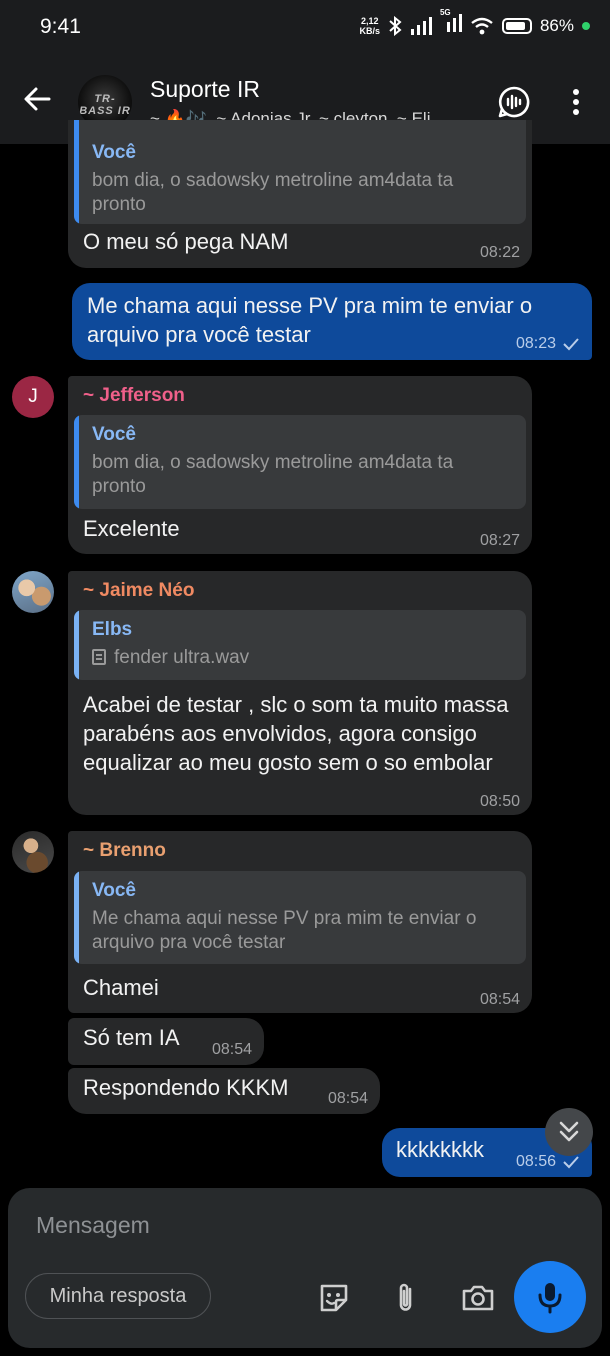 Image resolution: width=610 pixels, height=1356 pixels. What do you see at coordinates (37, 99) in the screenshot?
I see `back-arrow-icon` at bounding box center [37, 99].